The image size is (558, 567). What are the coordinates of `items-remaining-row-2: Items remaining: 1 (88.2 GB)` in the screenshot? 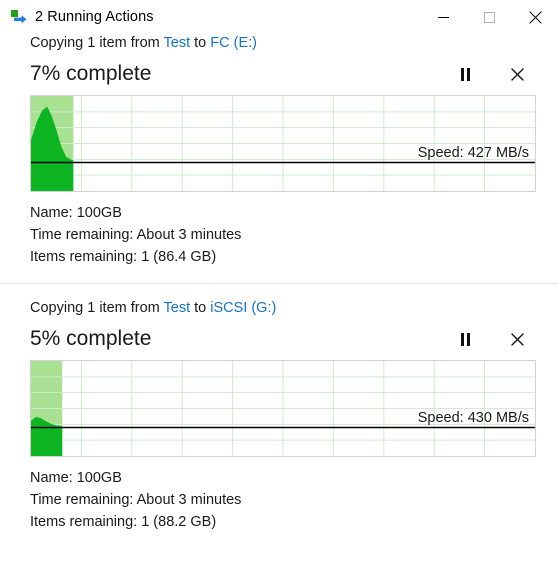 It's located at (123, 522).